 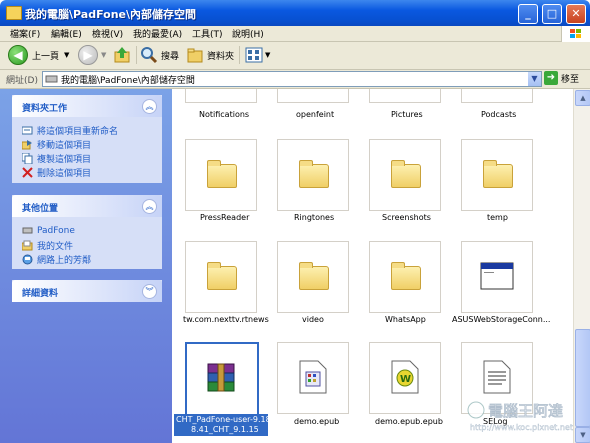 What do you see at coordinates (581, 266) in the screenshot?
I see `vertical-scrollbar: ▲ ▼` at bounding box center [581, 266].